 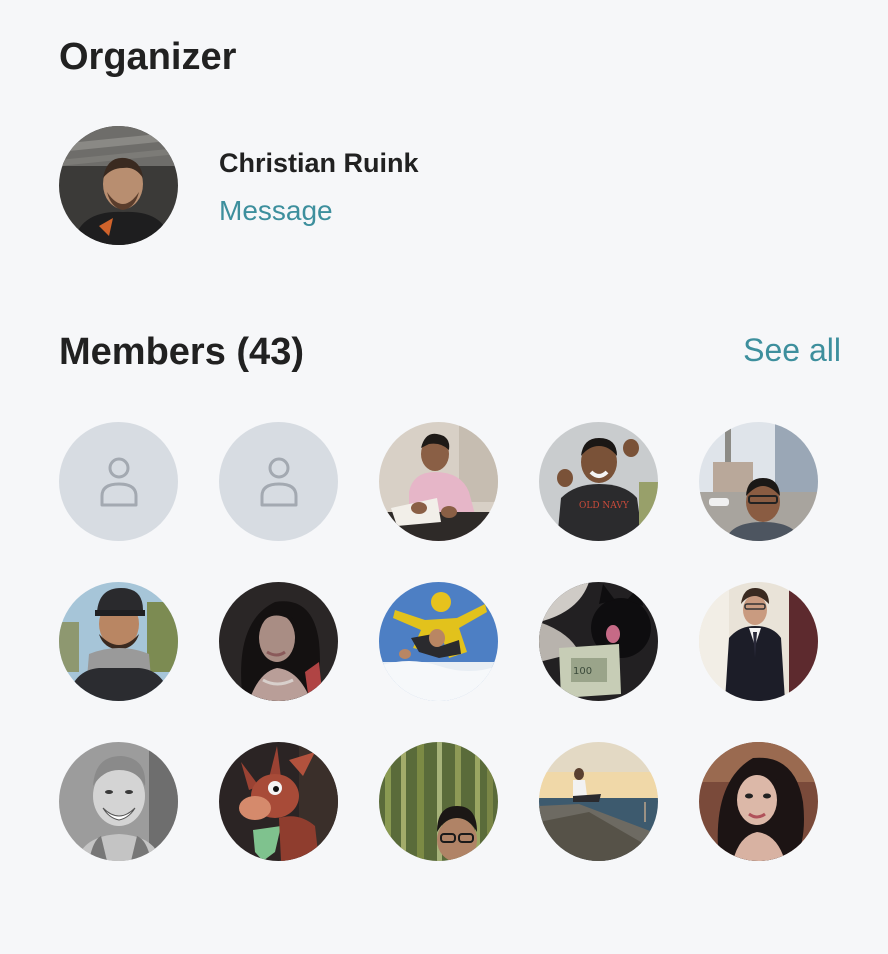 What do you see at coordinates (148, 57) in the screenshot?
I see `organizer-heading: Organizer` at bounding box center [148, 57].